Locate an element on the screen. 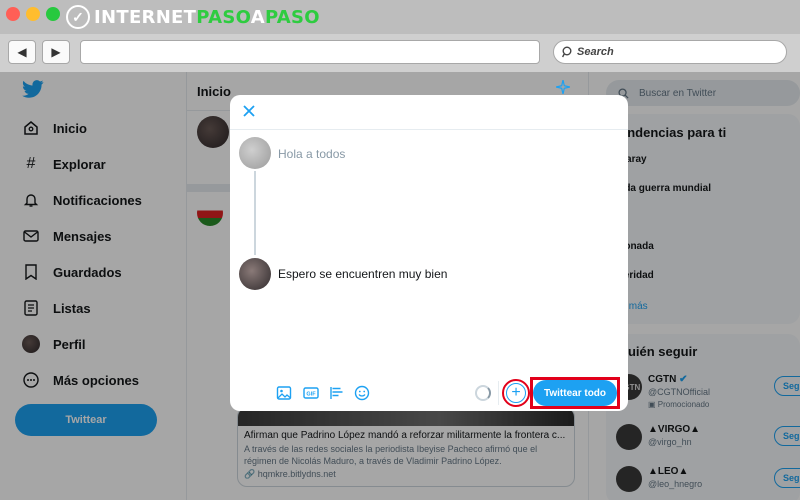 This screenshot has width=800, height=500. window-titlebar: ✓ INTERNETPASOAPASO is located at coordinates (400, 17).